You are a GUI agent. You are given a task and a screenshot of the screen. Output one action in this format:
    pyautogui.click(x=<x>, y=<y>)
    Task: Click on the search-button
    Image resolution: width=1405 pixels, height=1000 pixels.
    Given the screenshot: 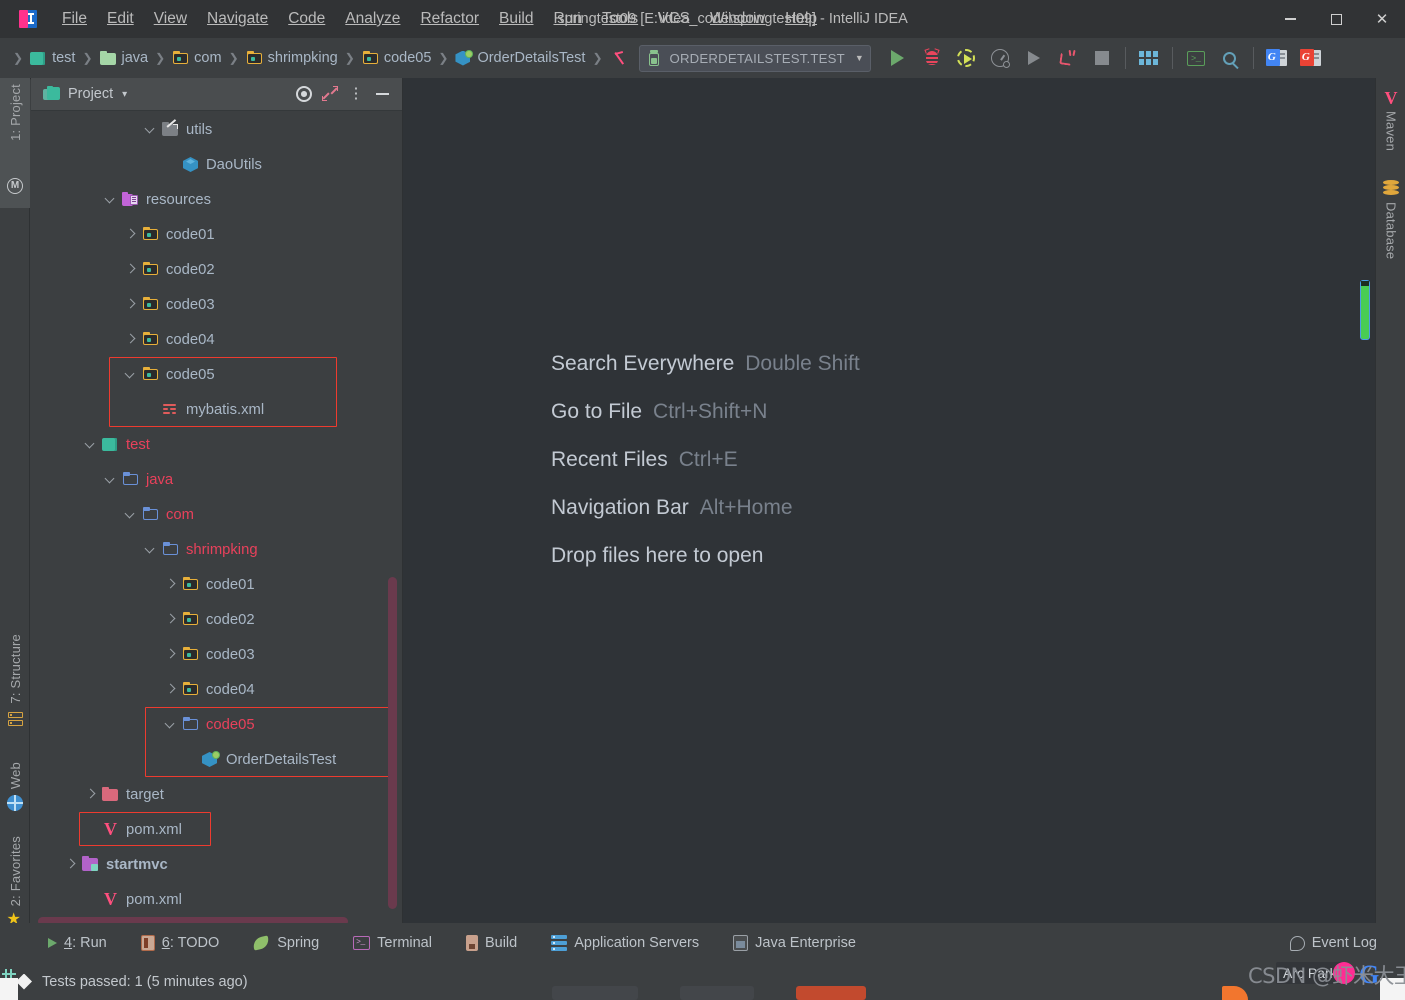 What is the action you would take?
    pyautogui.click(x=1230, y=58)
    